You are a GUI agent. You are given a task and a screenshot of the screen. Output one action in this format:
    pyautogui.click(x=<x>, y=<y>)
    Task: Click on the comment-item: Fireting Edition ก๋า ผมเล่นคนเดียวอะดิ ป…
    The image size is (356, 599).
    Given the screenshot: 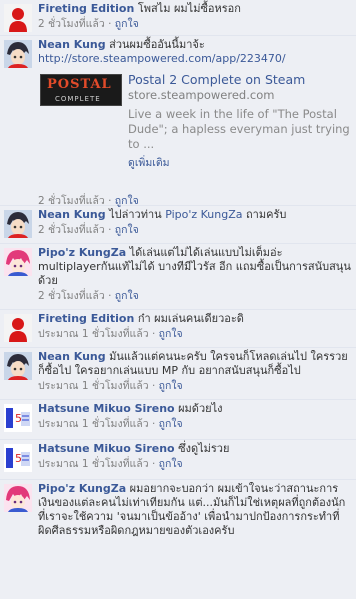 What is the action you would take?
    pyautogui.click(x=178, y=329)
    